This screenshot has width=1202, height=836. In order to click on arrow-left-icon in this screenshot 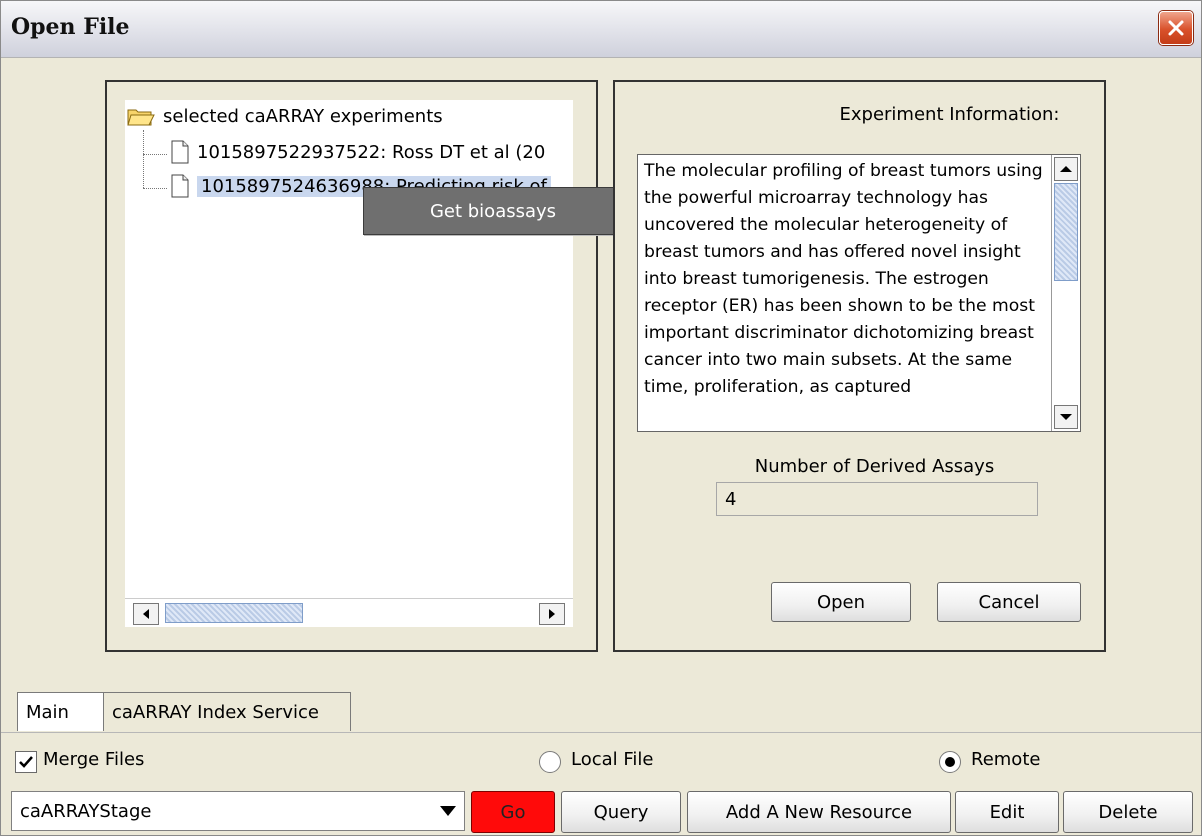, I will do `click(146, 614)`.